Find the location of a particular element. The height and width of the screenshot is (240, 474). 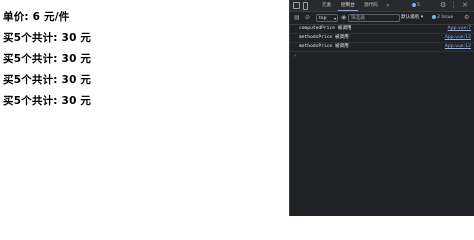

close-icon: ✕ is located at coordinates (465, 5).